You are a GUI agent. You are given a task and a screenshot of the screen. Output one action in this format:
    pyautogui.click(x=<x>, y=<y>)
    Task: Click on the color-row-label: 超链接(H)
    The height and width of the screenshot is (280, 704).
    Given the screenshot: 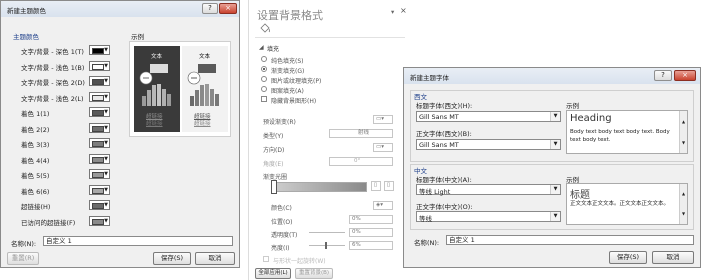 What is the action you would take?
    pyautogui.click(x=36, y=207)
    